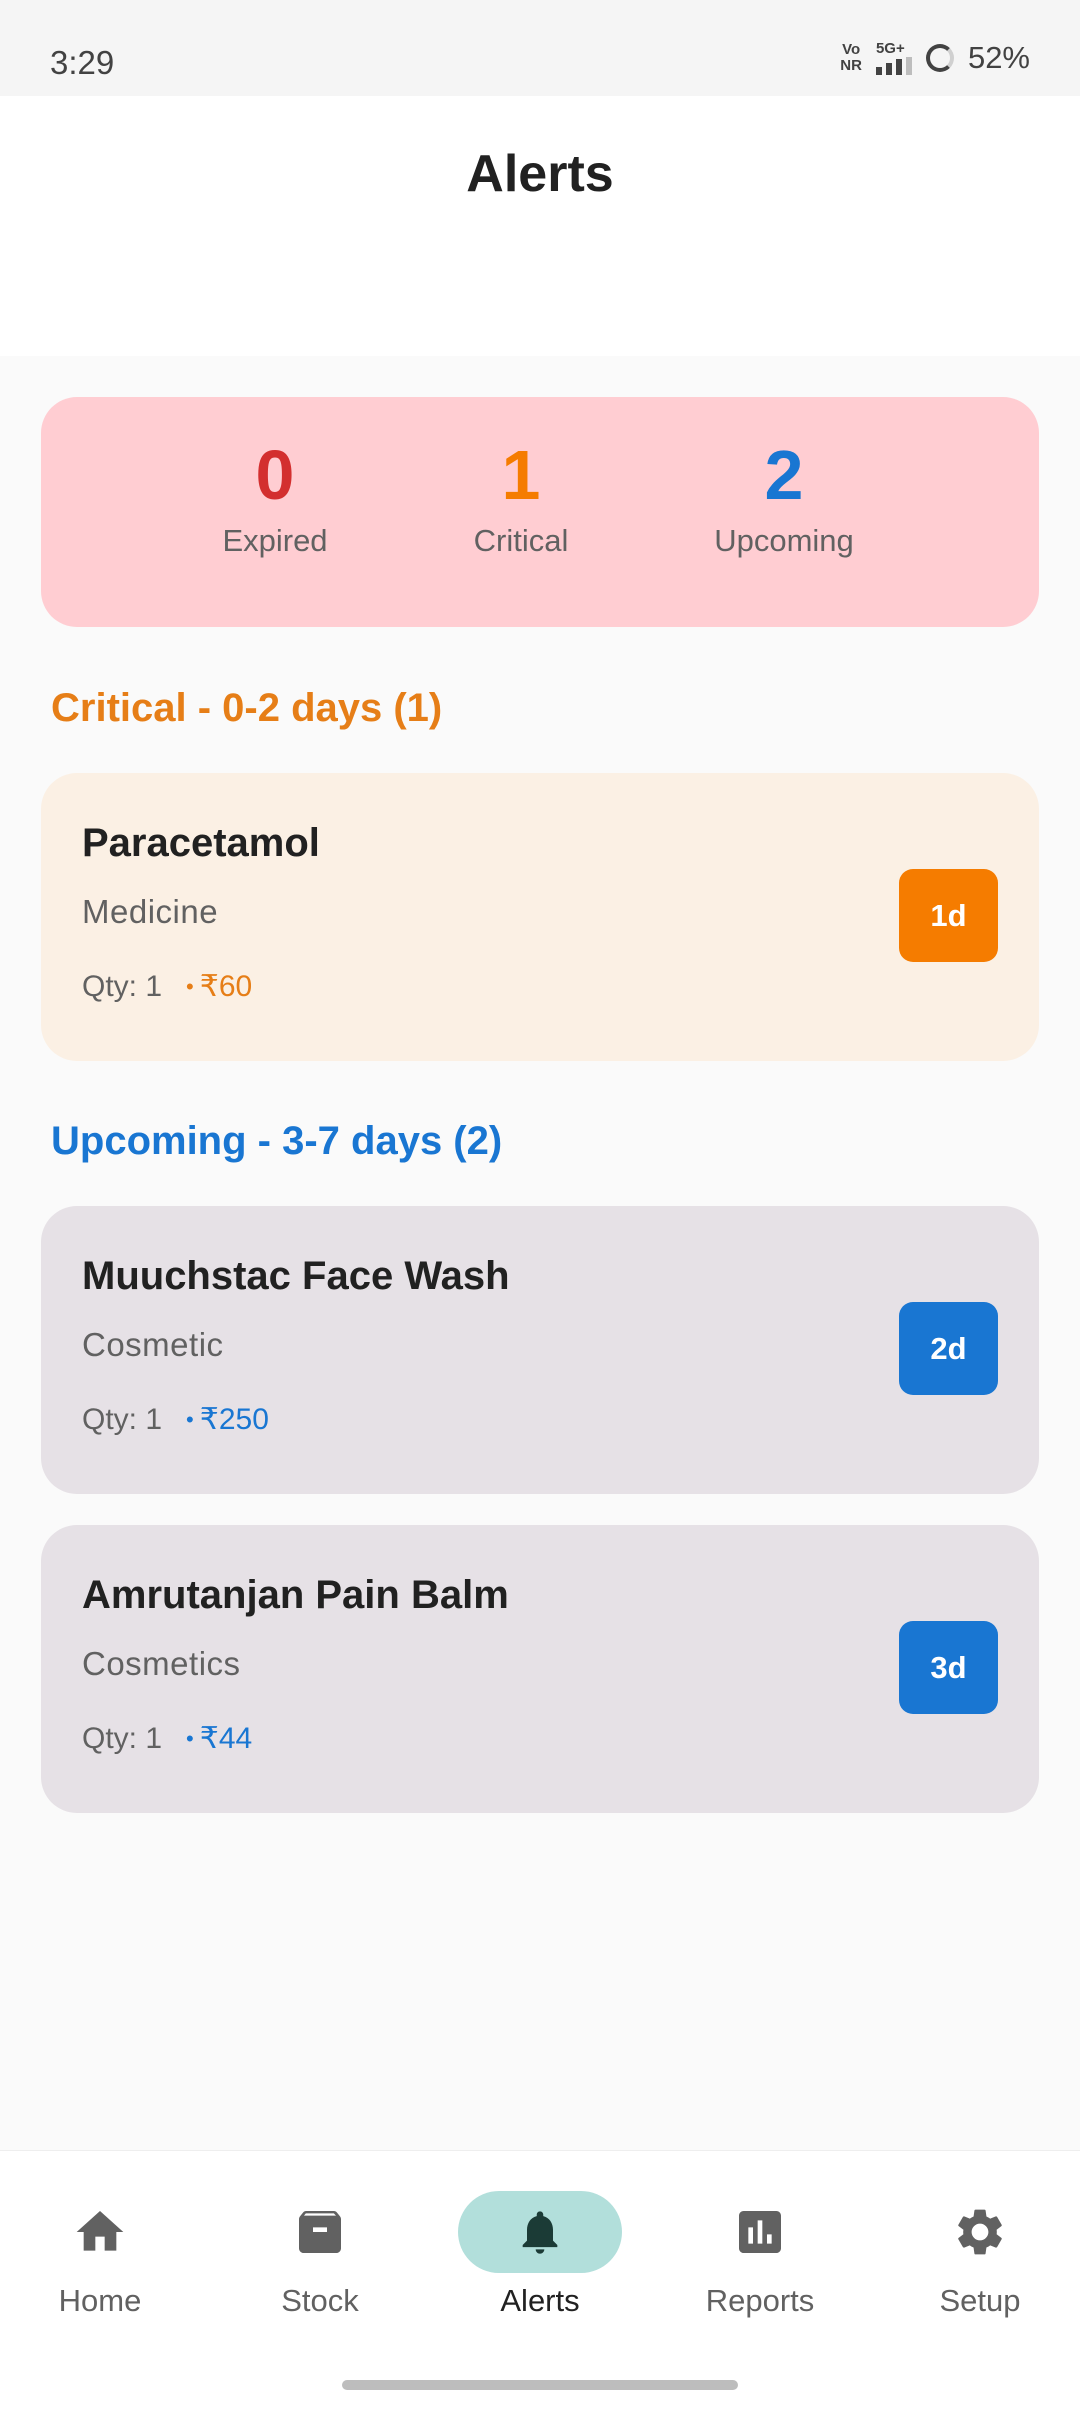 The width and height of the screenshot is (1080, 2409). I want to click on battery-icon, so click(939, 58).